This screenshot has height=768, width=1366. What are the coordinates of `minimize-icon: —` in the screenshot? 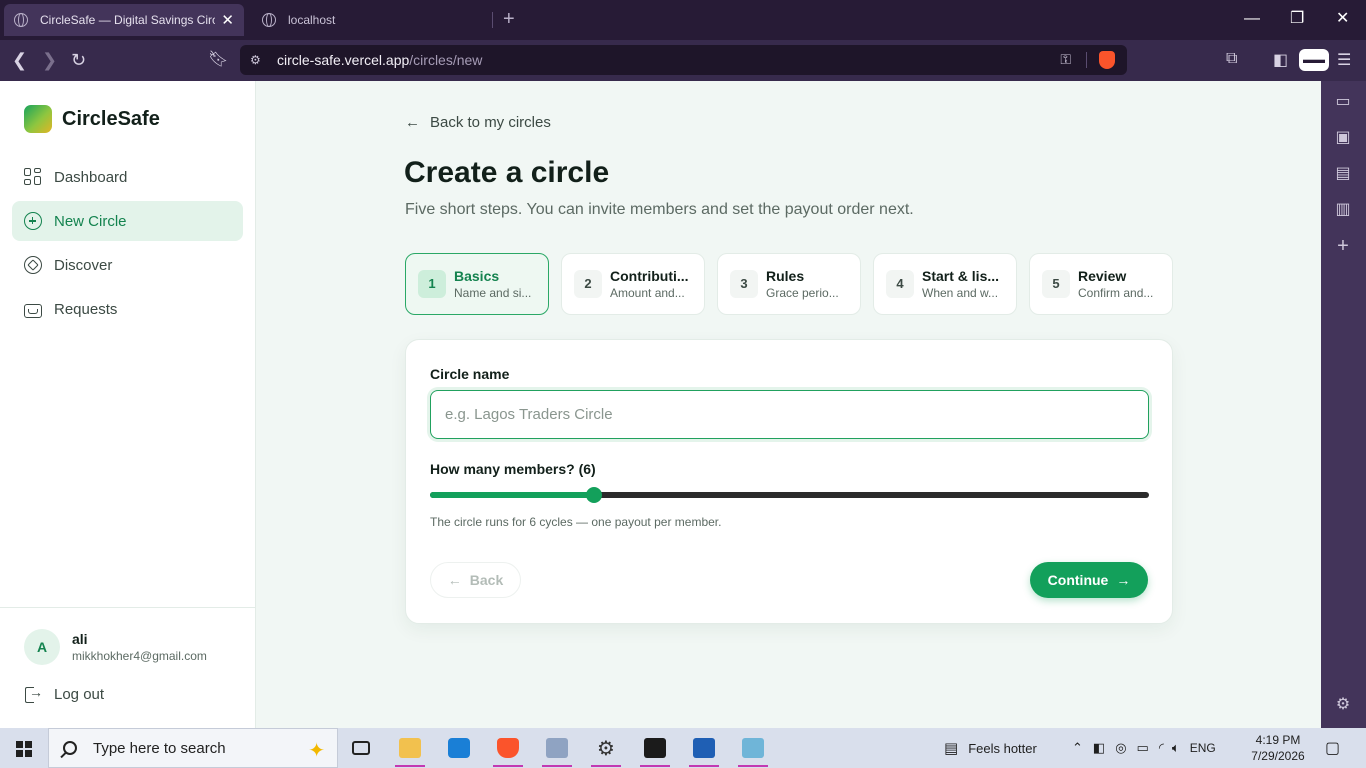 It's located at (1252, 19).